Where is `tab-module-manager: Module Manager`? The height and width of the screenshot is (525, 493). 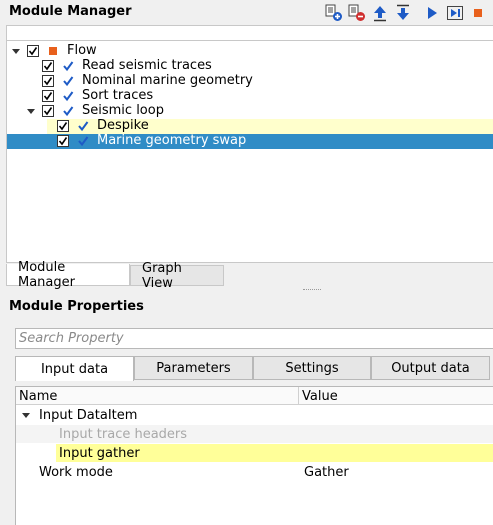 tab-module-manager: Module Manager is located at coordinates (68, 275).